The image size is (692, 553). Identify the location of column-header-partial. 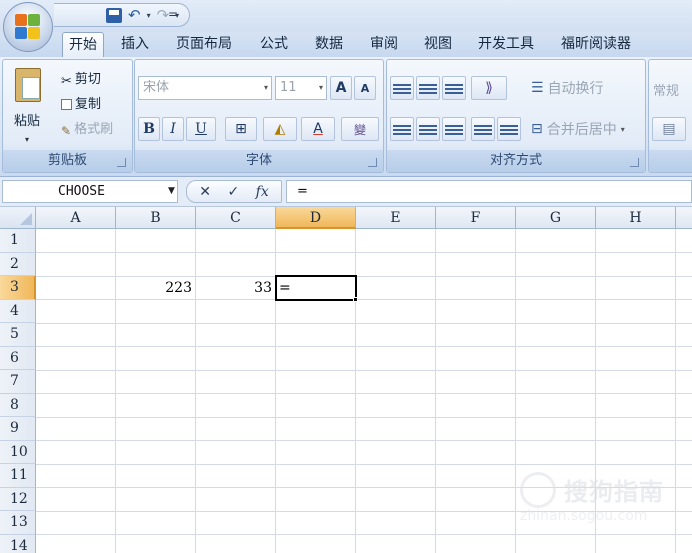
(684, 218).